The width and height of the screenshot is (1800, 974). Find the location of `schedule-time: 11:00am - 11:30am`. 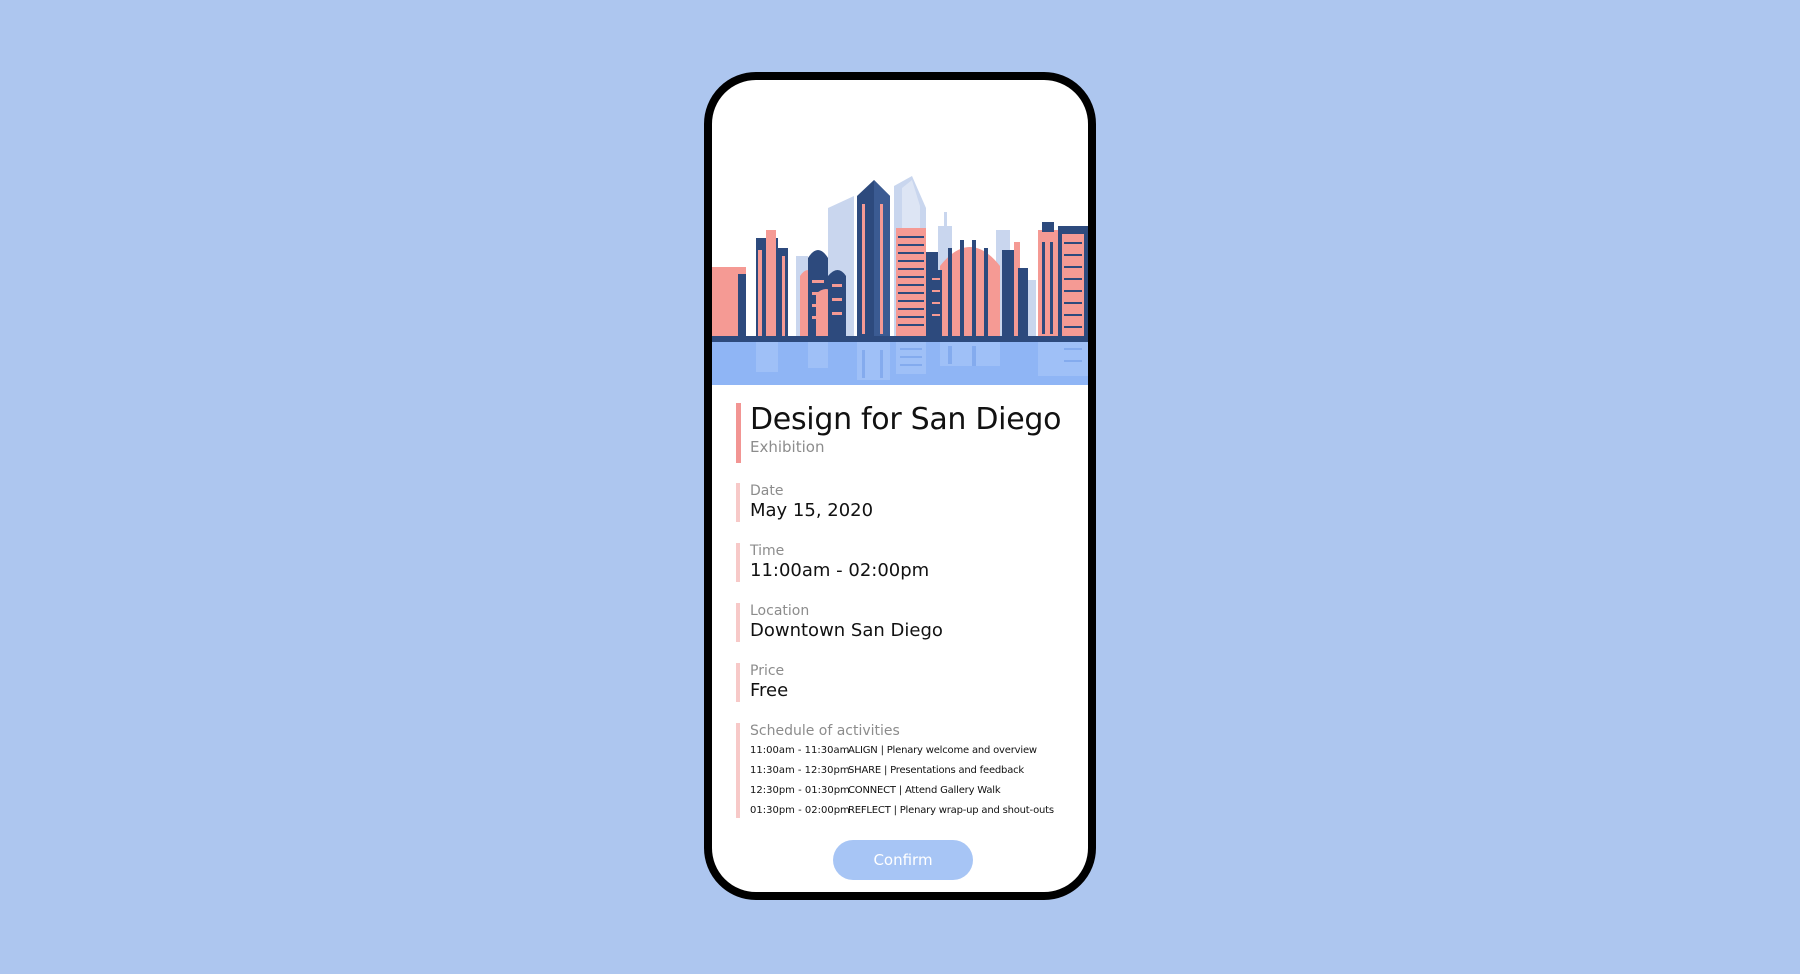

schedule-time: 11:00am - 11:30am is located at coordinates (800, 750).